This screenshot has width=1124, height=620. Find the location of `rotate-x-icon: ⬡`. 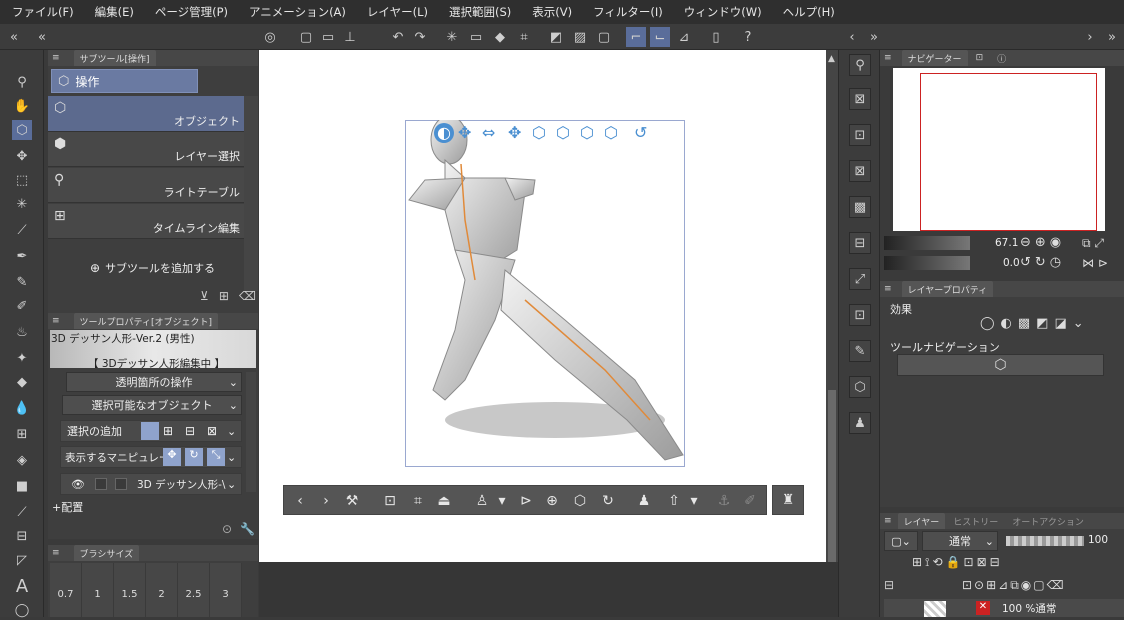

rotate-x-icon: ⬡ is located at coordinates (563, 132).